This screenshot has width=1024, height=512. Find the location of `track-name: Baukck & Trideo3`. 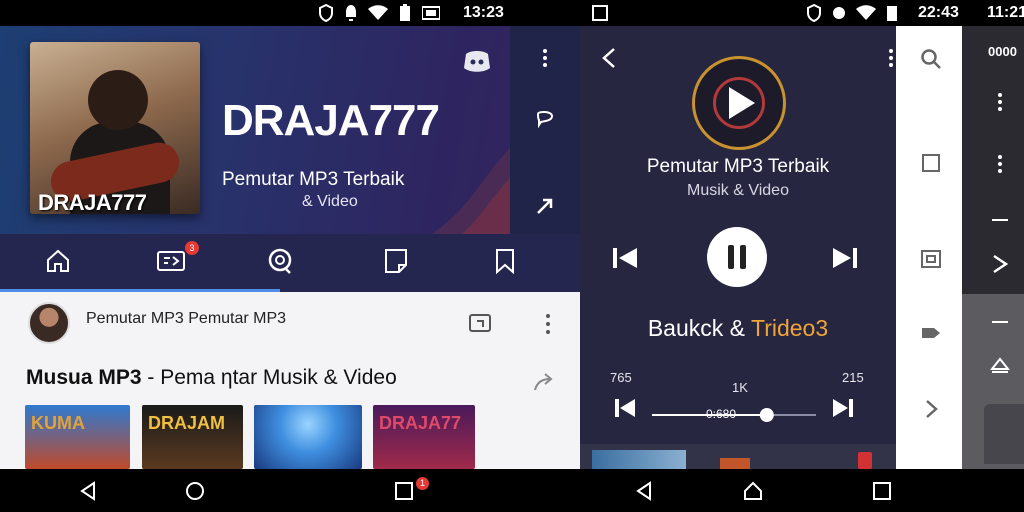

track-name: Baukck & Trideo3 is located at coordinates (738, 328).